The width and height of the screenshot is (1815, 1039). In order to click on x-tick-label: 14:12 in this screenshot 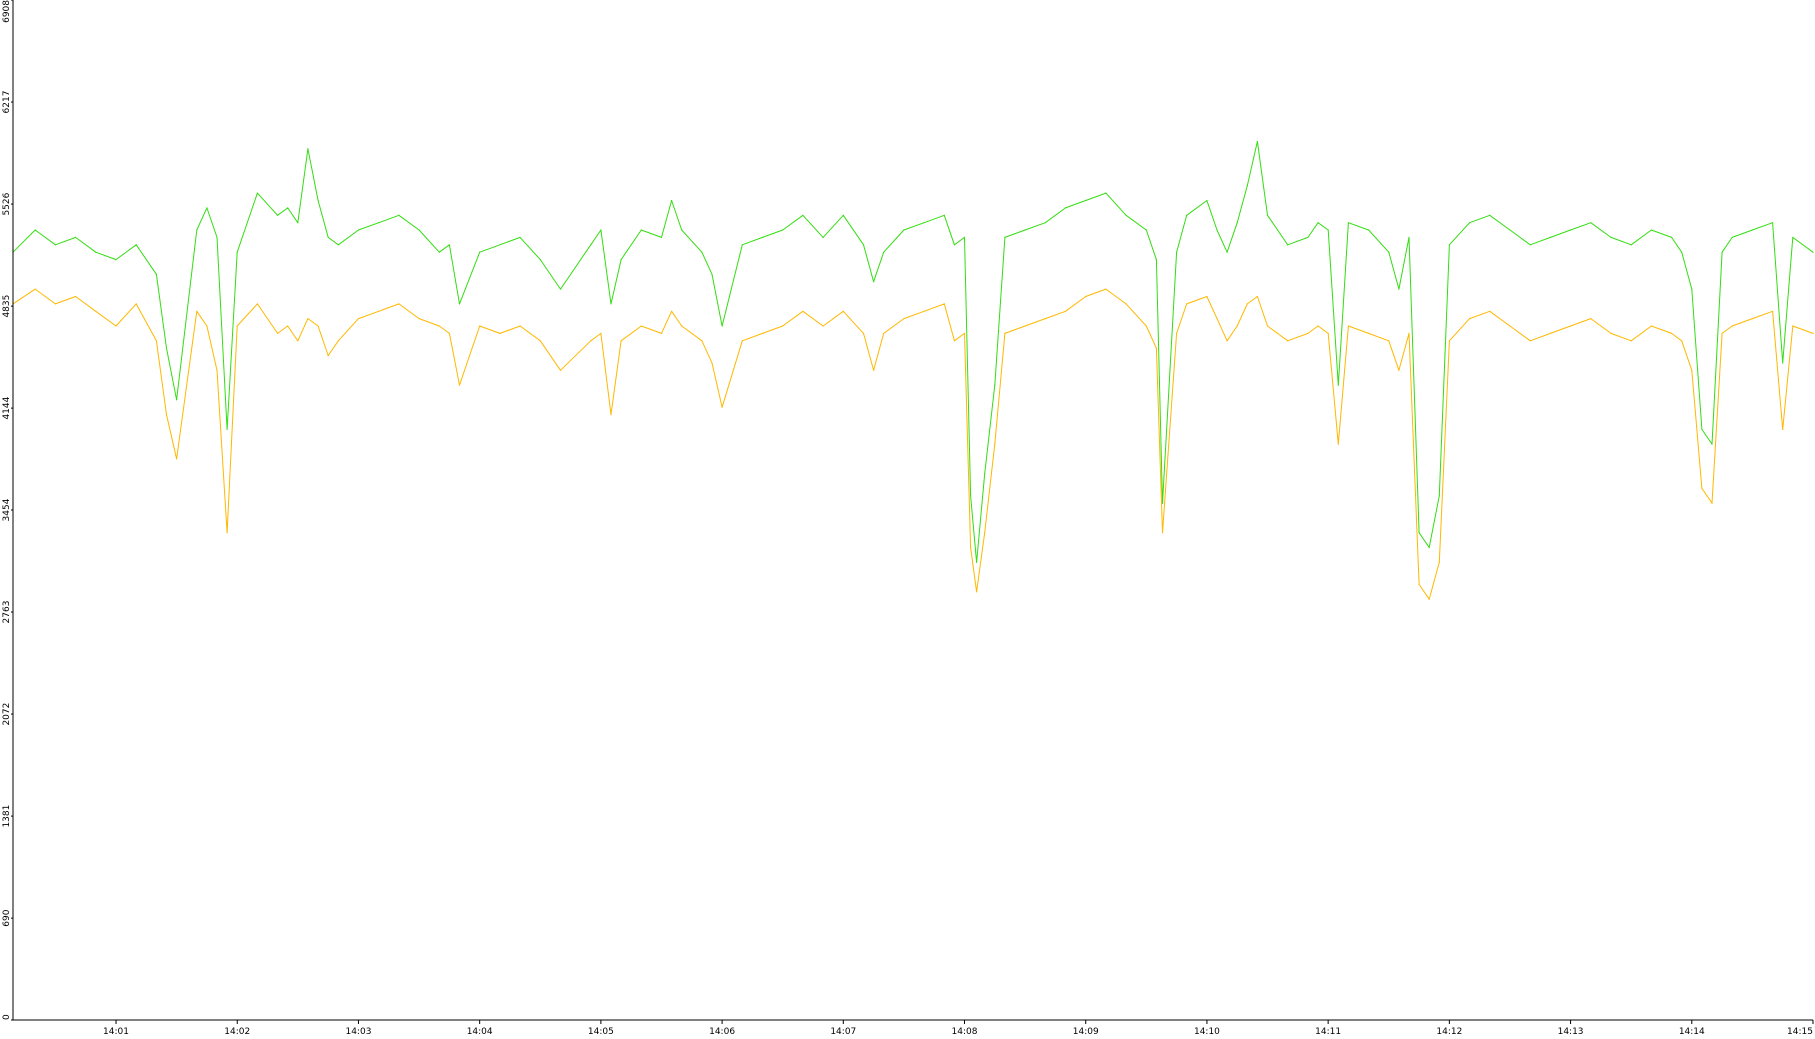, I will do `click(1449, 1032)`.